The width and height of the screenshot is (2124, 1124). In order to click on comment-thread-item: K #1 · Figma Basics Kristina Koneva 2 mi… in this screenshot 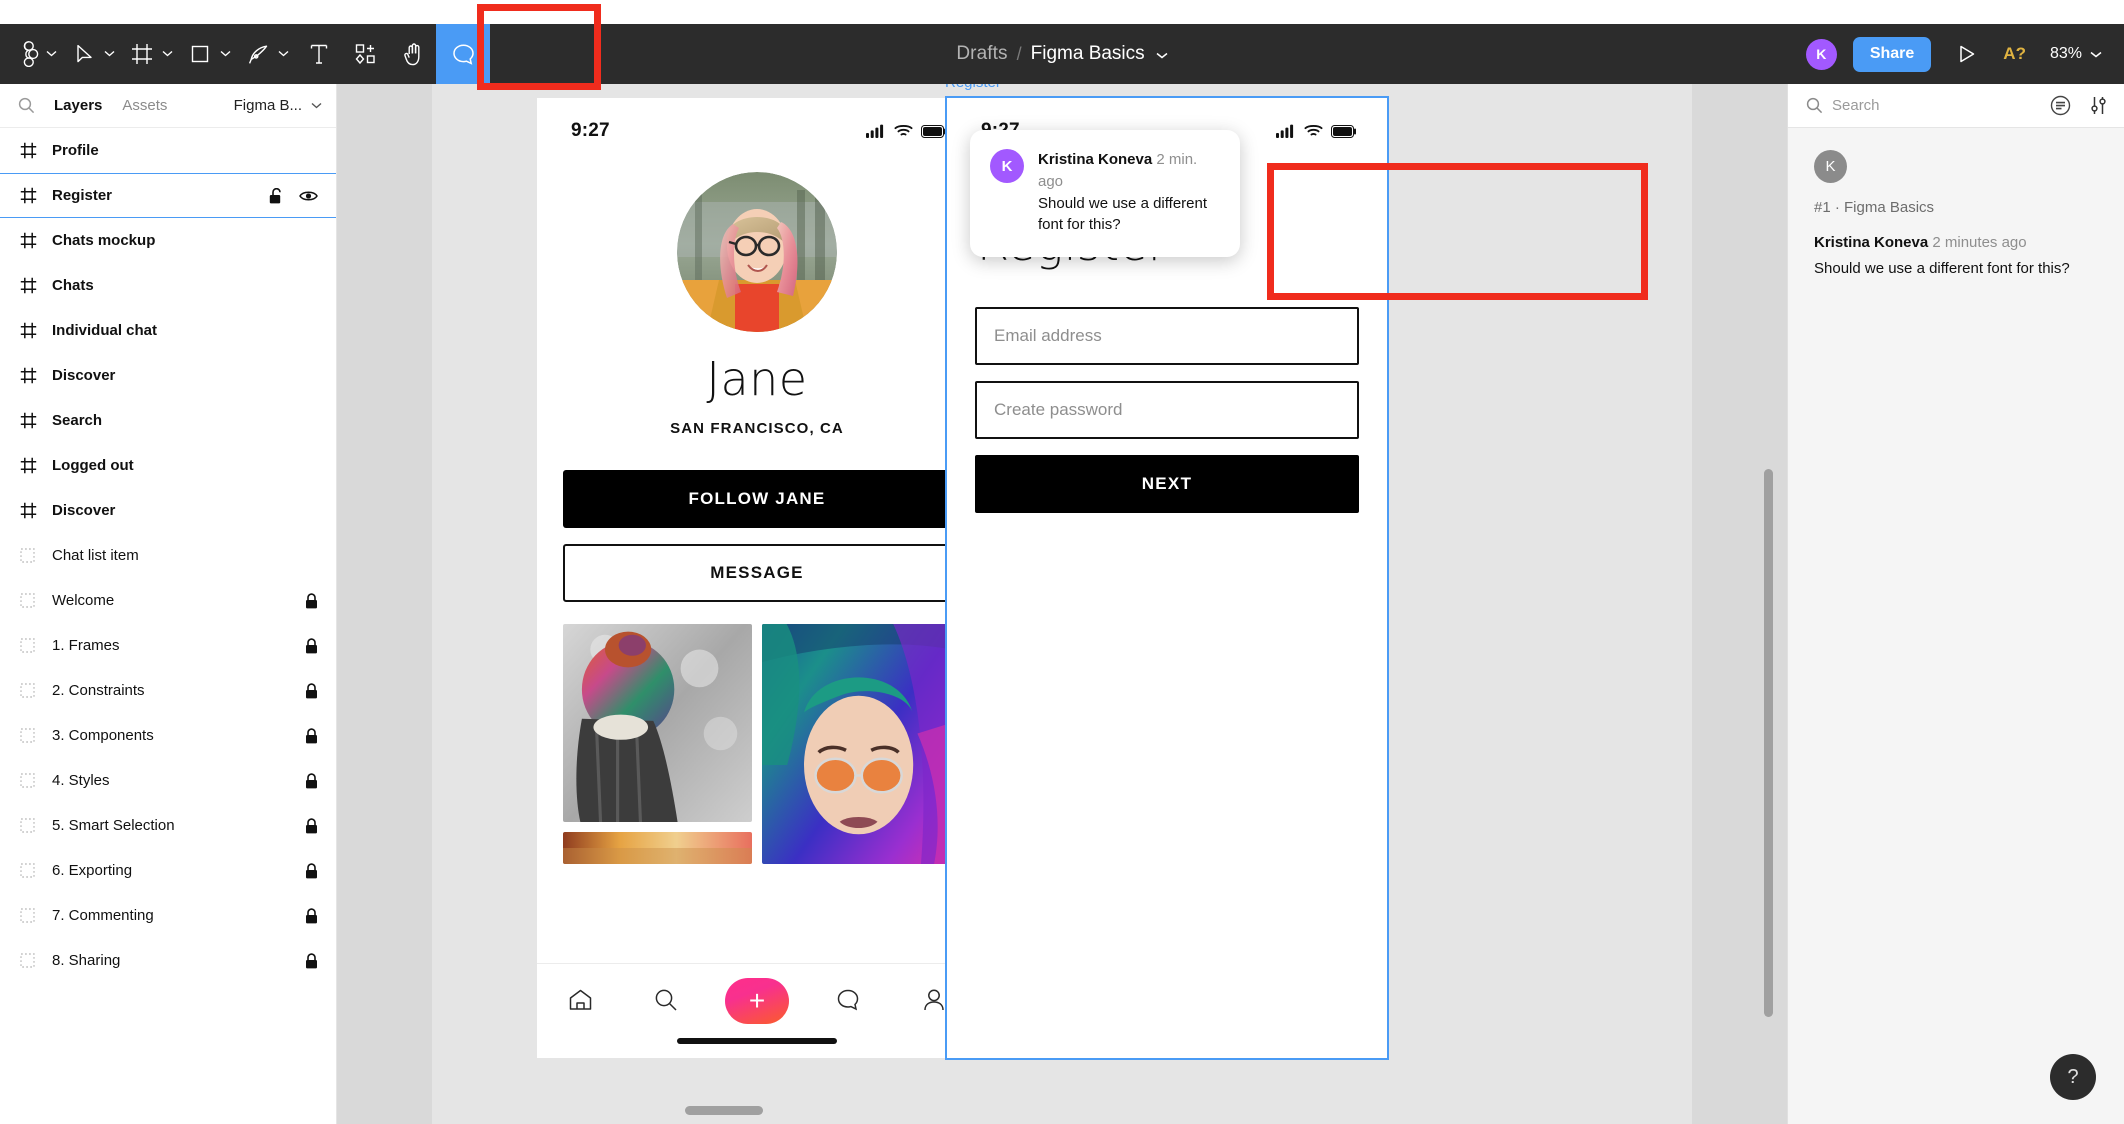, I will do `click(1956, 204)`.